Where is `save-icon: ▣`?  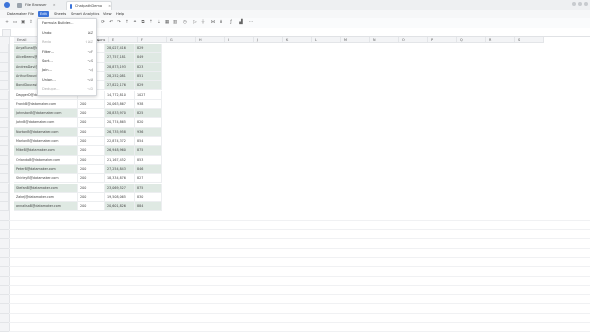
save-icon: ▣ is located at coordinates (23, 23).